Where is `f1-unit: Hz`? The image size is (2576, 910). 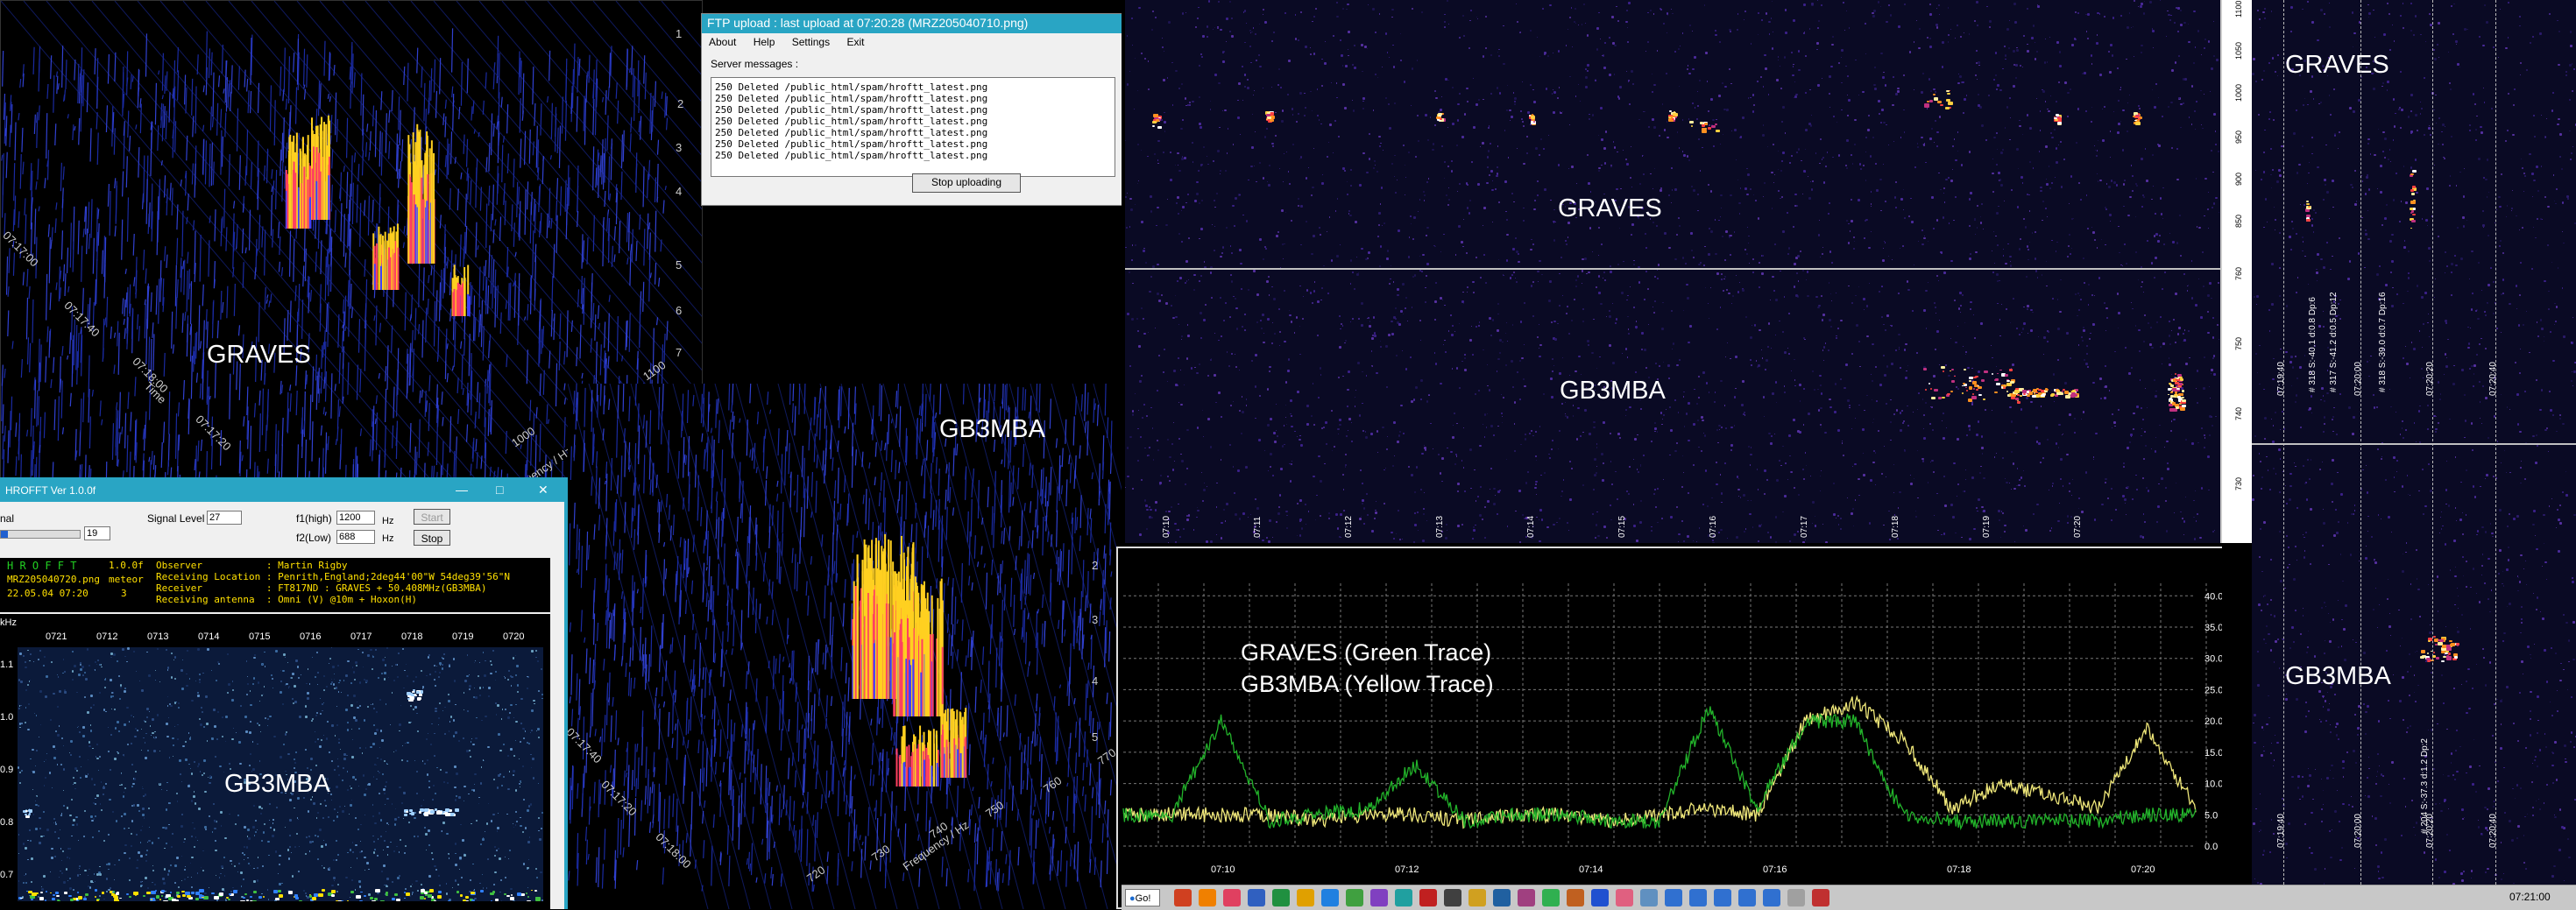
f1-unit: Hz is located at coordinates (387, 521).